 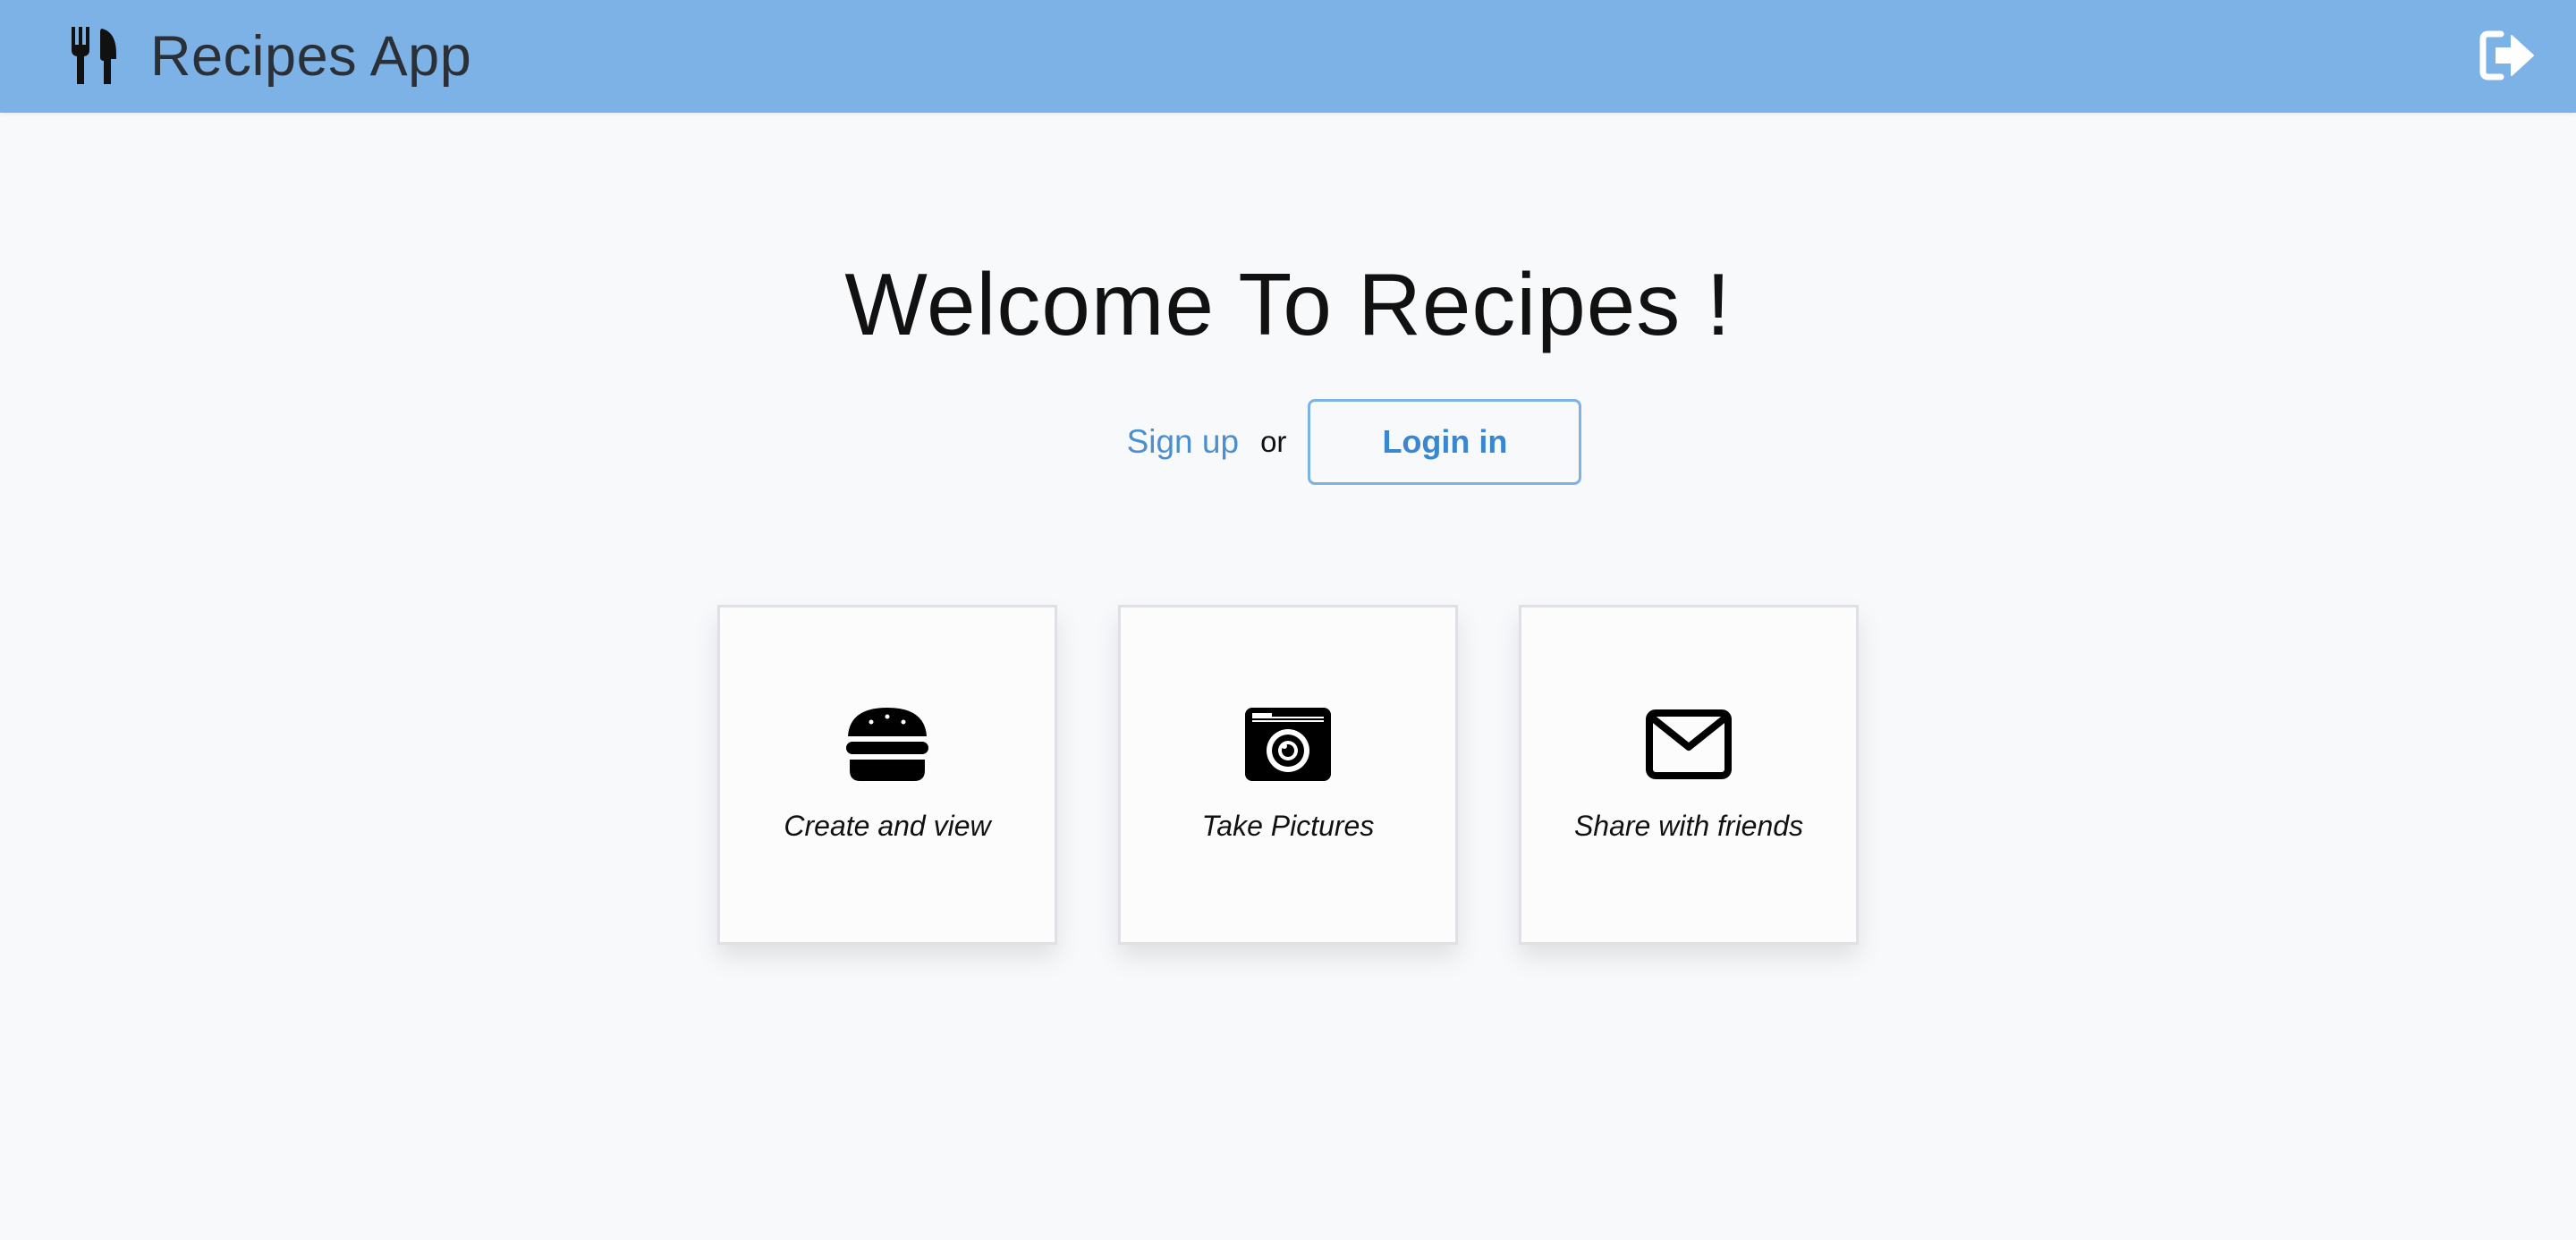 What do you see at coordinates (1689, 744) in the screenshot?
I see `envelope-icon` at bounding box center [1689, 744].